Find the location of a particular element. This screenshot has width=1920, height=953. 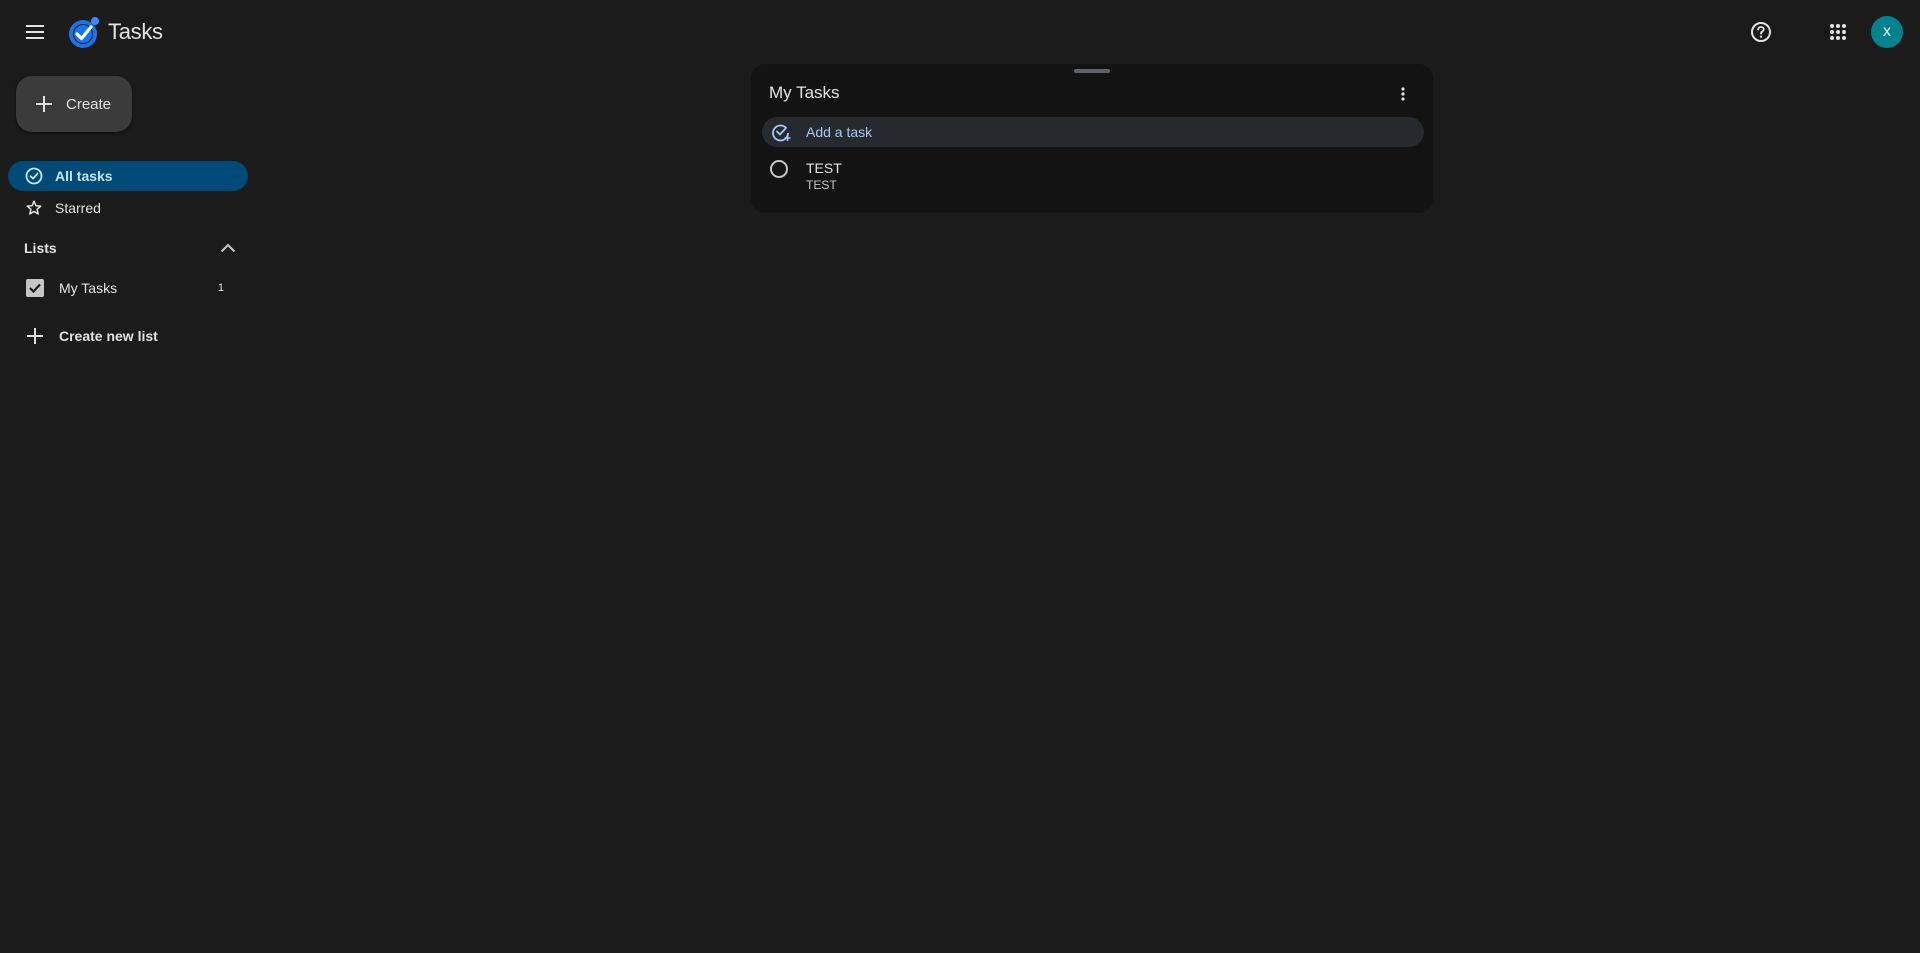

chevron-up-icon is located at coordinates (228, 248).